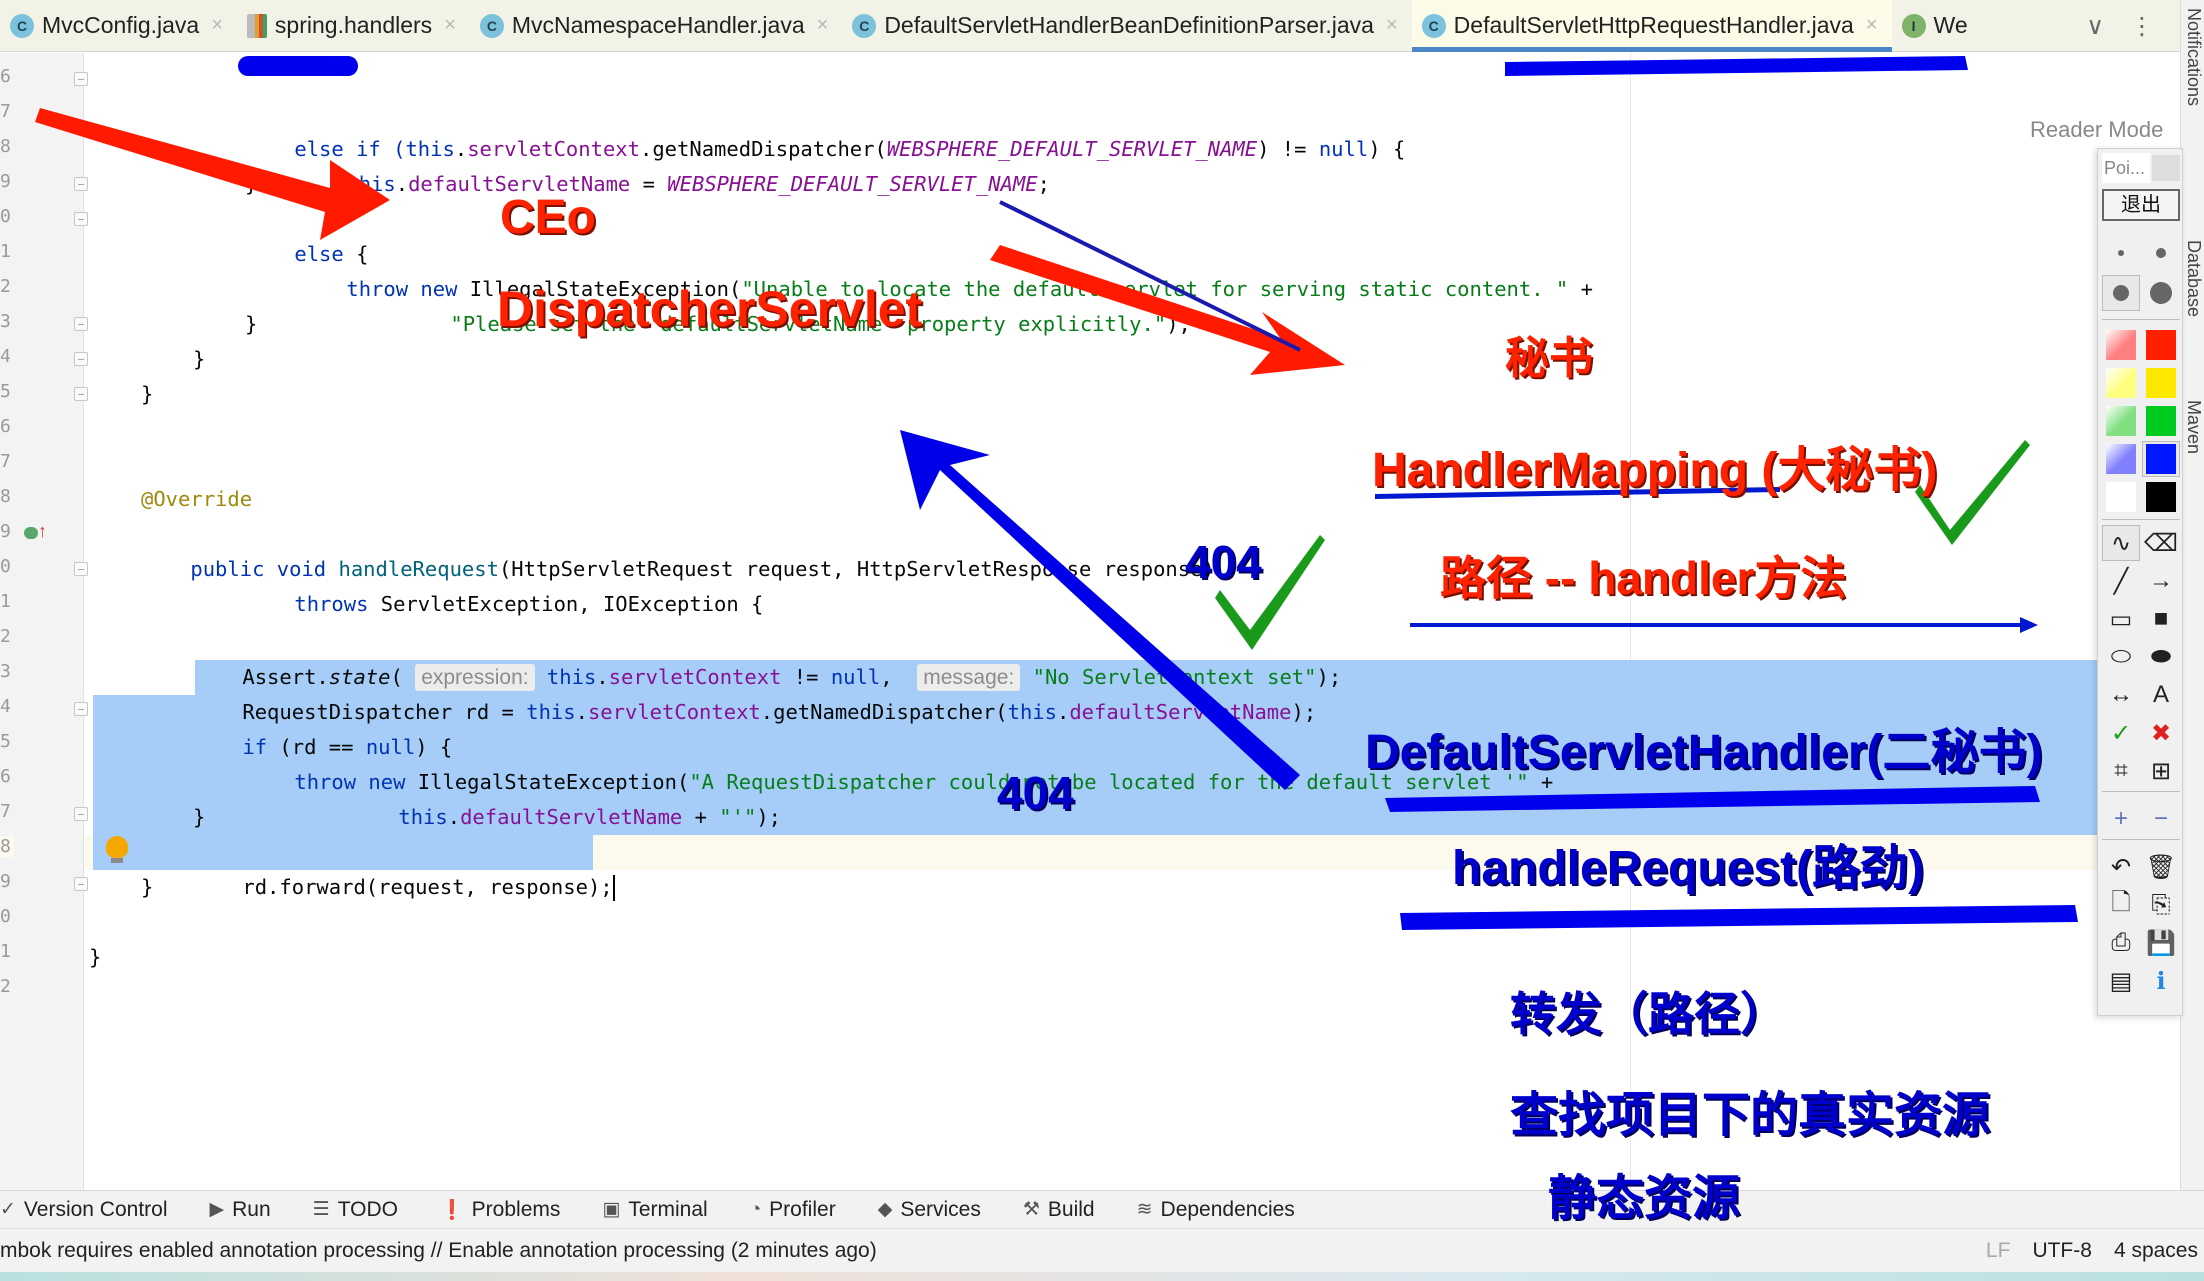 This screenshot has width=2204, height=1281. What do you see at coordinates (1031, 1209) in the screenshot?
I see `hammer-icon: ⚒` at bounding box center [1031, 1209].